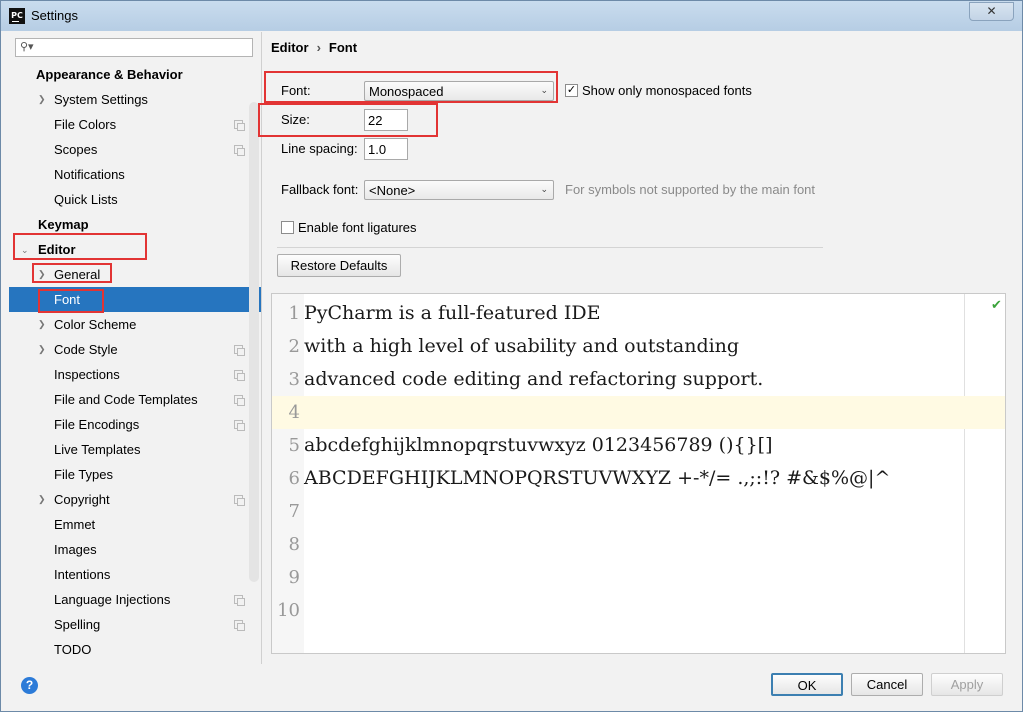 The height and width of the screenshot is (712, 1023). Describe the element at coordinates (295, 119) in the screenshot. I see `size-label: Size:` at that location.